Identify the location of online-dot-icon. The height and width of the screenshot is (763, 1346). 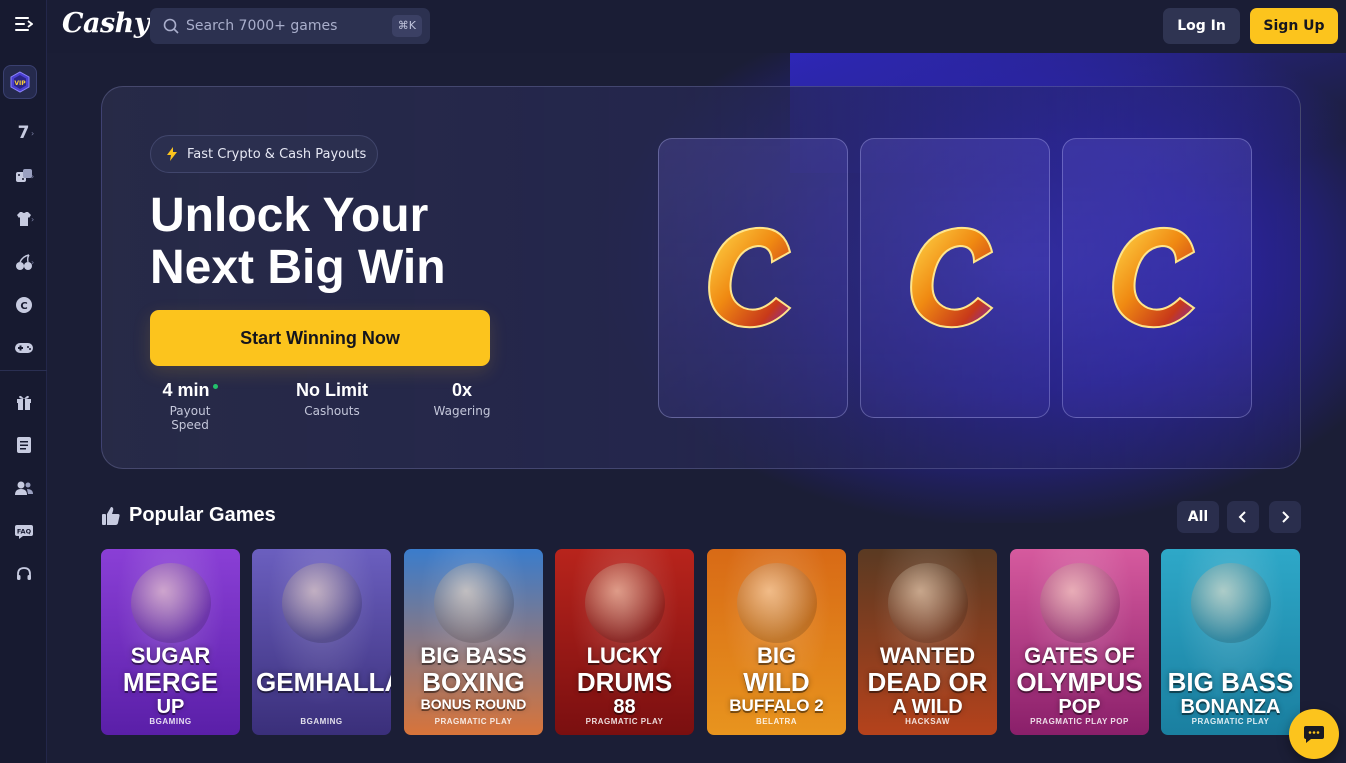
(215, 386).